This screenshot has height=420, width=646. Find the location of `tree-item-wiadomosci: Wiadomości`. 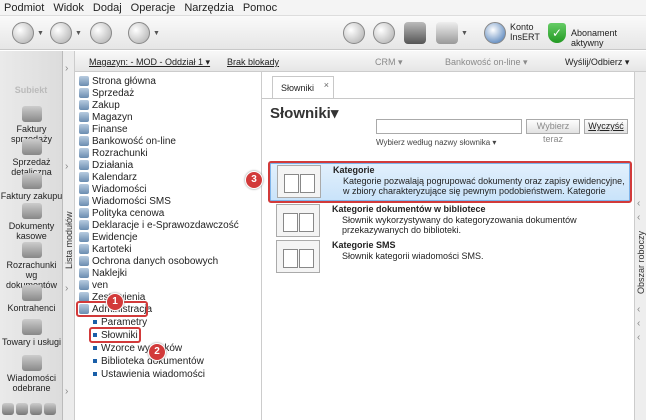

tree-item-wiadomosci: Wiadomości is located at coordinates (112, 189).